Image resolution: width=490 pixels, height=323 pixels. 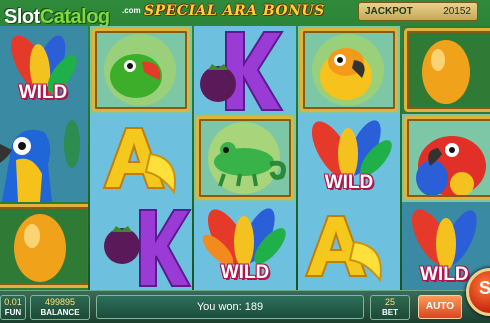 I want to click on chameleon-icon, so click(x=245, y=158).